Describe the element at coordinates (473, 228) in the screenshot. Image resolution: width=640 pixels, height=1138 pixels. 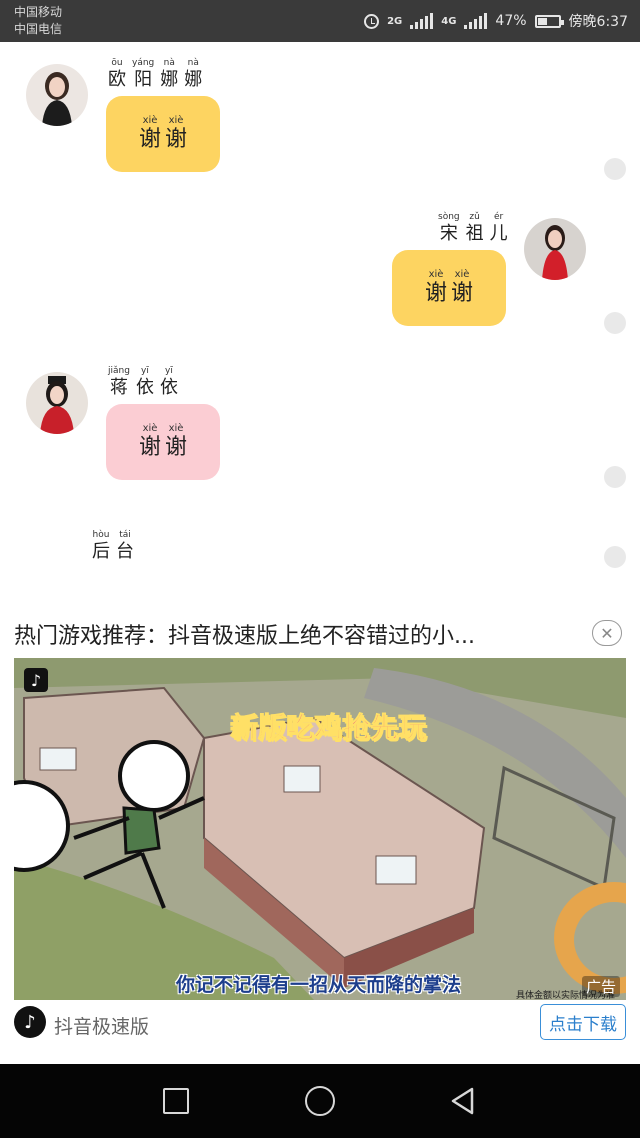
I see `sender-name: sòng 宋 zǔ 祖 ér 儿` at that location.